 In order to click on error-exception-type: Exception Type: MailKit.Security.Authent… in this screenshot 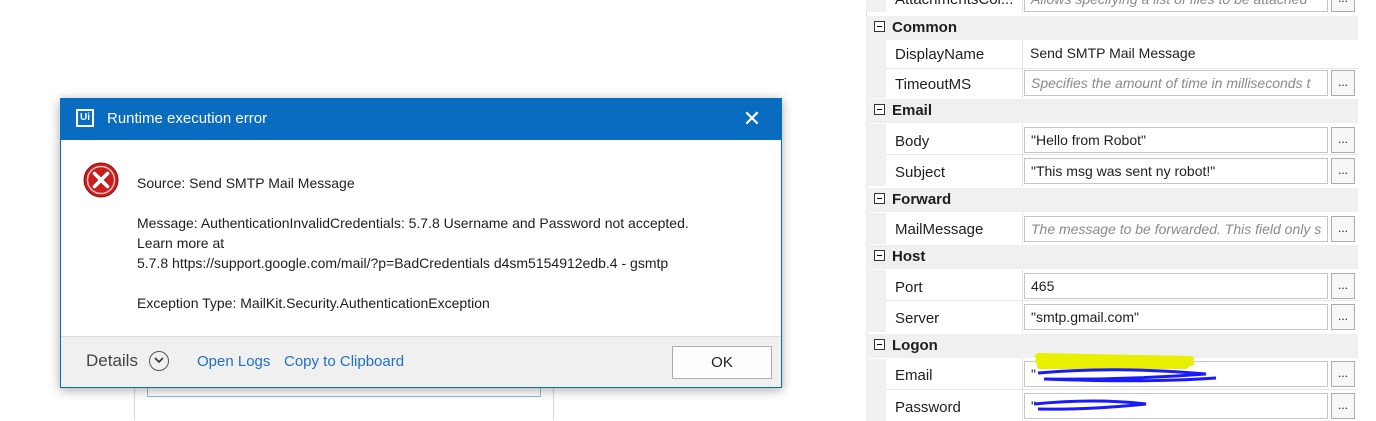, I will do `click(313, 303)`.